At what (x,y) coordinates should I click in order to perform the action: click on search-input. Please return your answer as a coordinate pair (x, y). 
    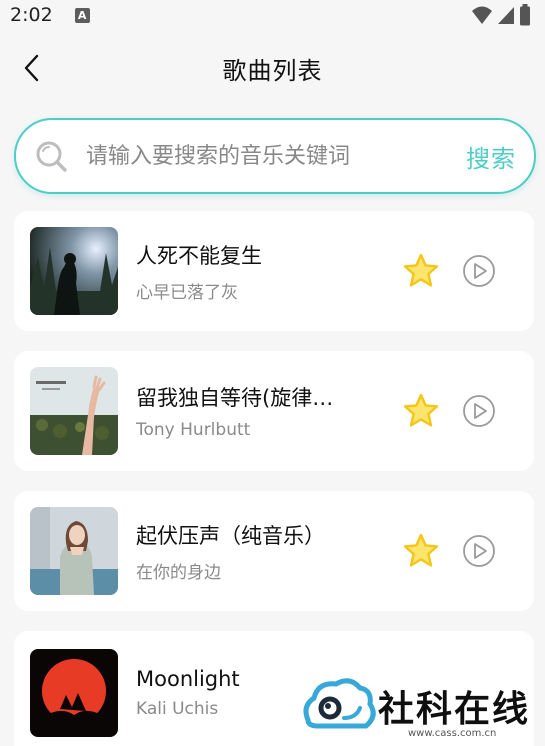
    Looking at the image, I should click on (276, 156).